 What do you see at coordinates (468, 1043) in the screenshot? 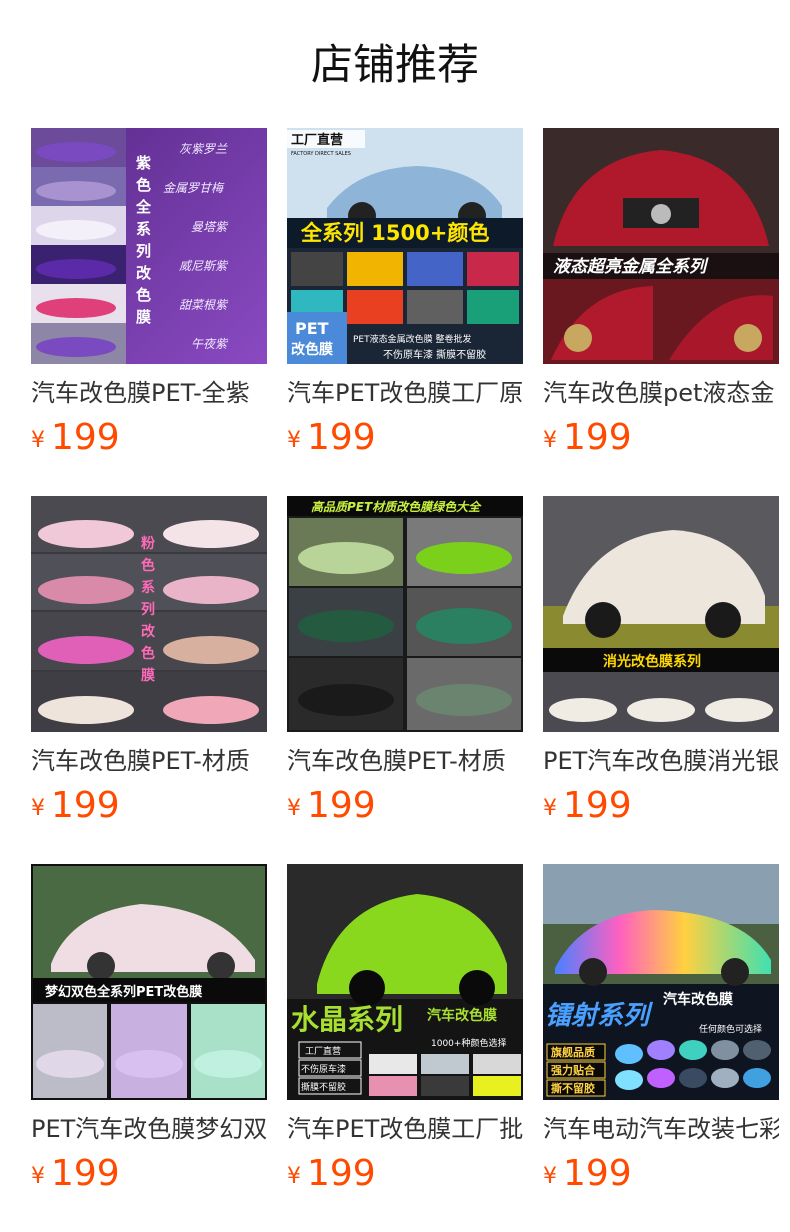
I see `svg-text: 1000+种颜色选择` at bounding box center [468, 1043].